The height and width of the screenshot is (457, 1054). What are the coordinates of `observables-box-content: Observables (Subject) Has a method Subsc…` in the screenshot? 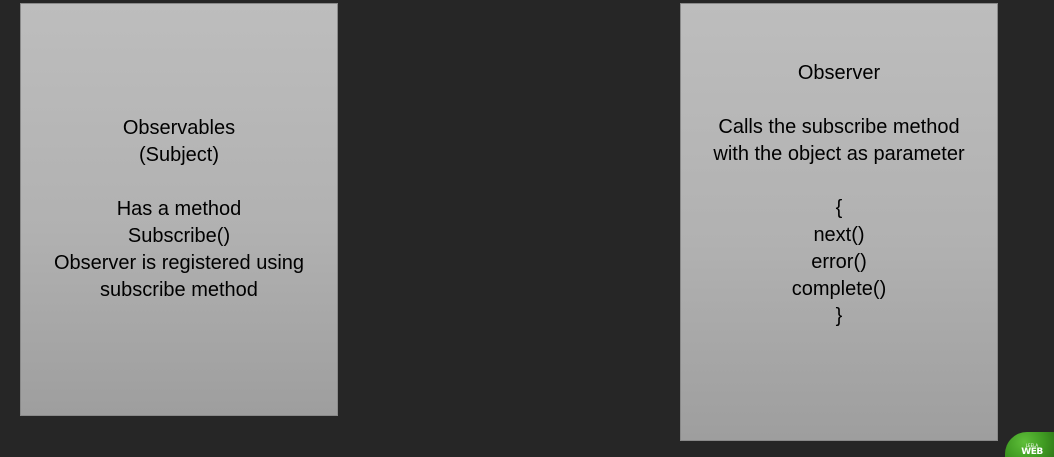 It's located at (179, 209).